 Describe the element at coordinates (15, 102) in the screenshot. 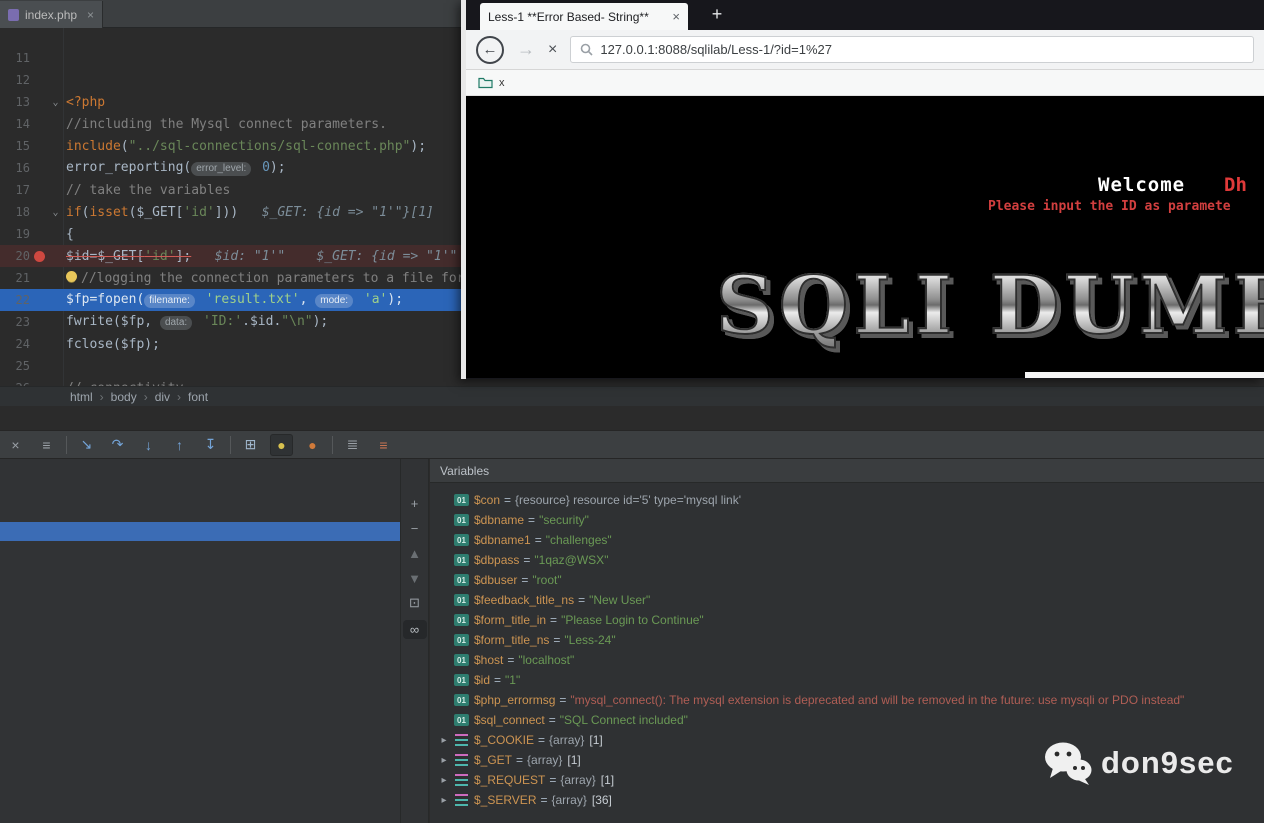

I see `line-number: 13` at that location.